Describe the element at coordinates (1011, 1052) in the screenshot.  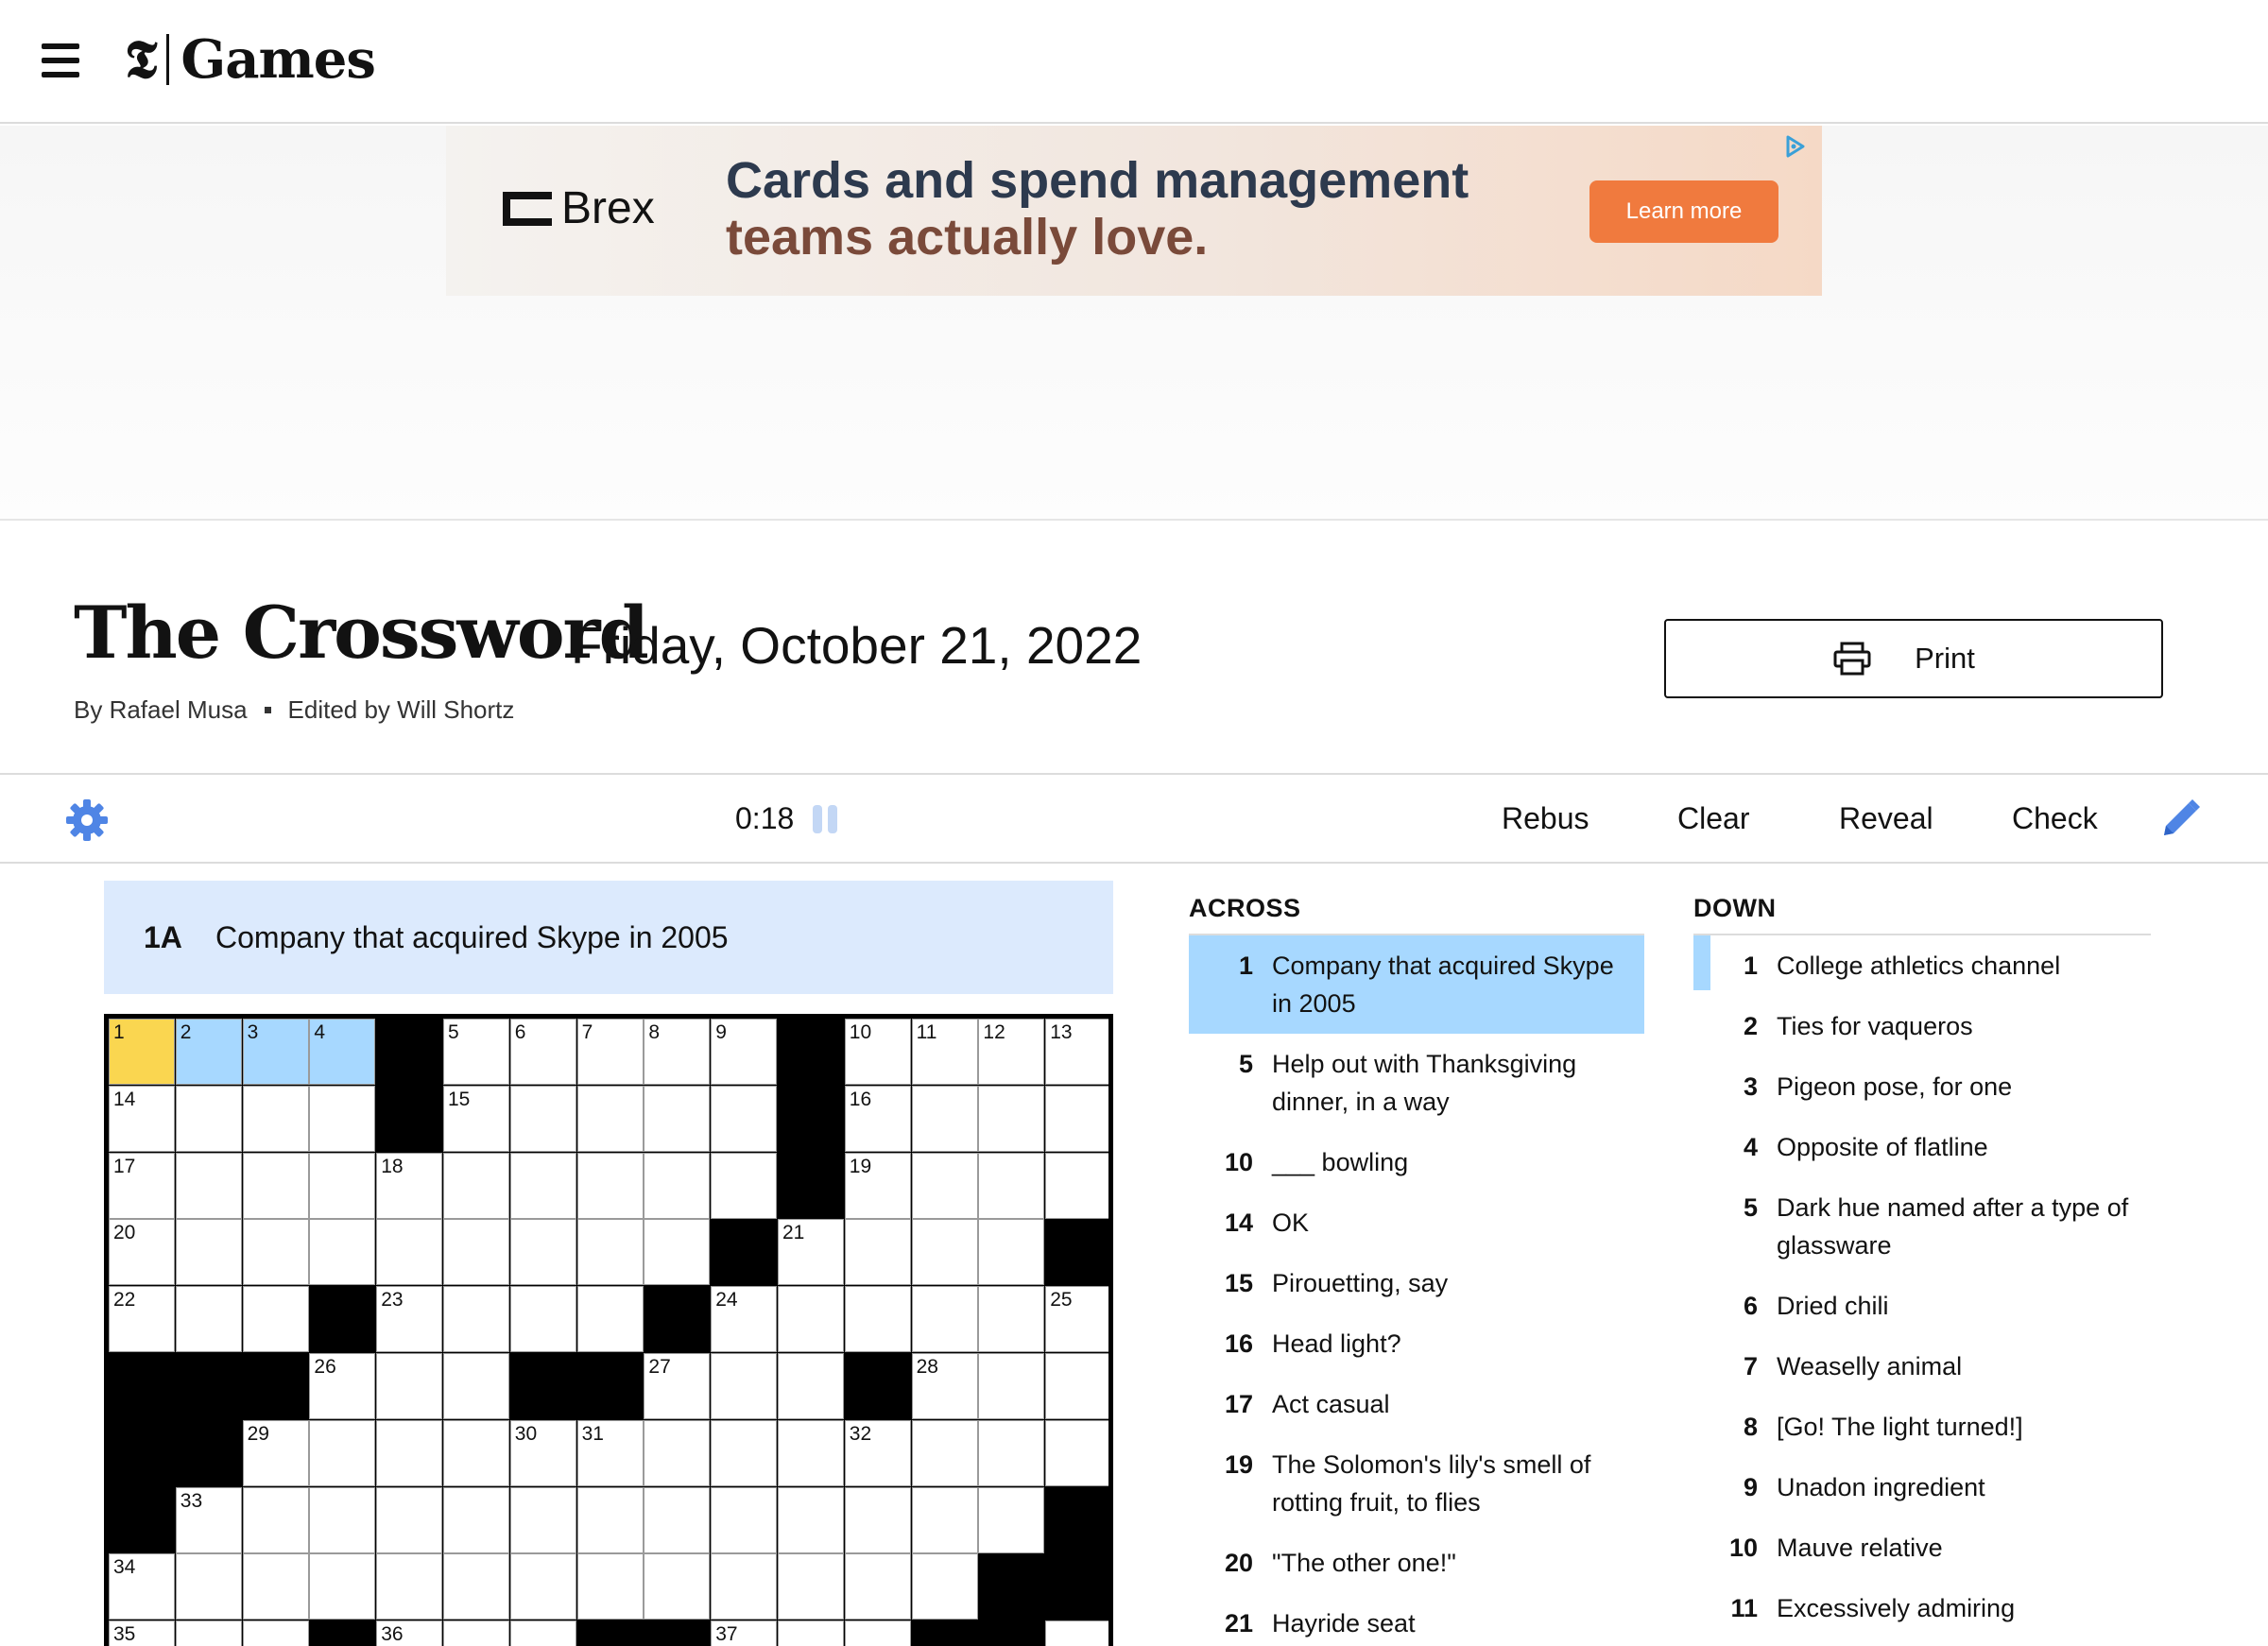
I see `grid-cell: 12` at that location.